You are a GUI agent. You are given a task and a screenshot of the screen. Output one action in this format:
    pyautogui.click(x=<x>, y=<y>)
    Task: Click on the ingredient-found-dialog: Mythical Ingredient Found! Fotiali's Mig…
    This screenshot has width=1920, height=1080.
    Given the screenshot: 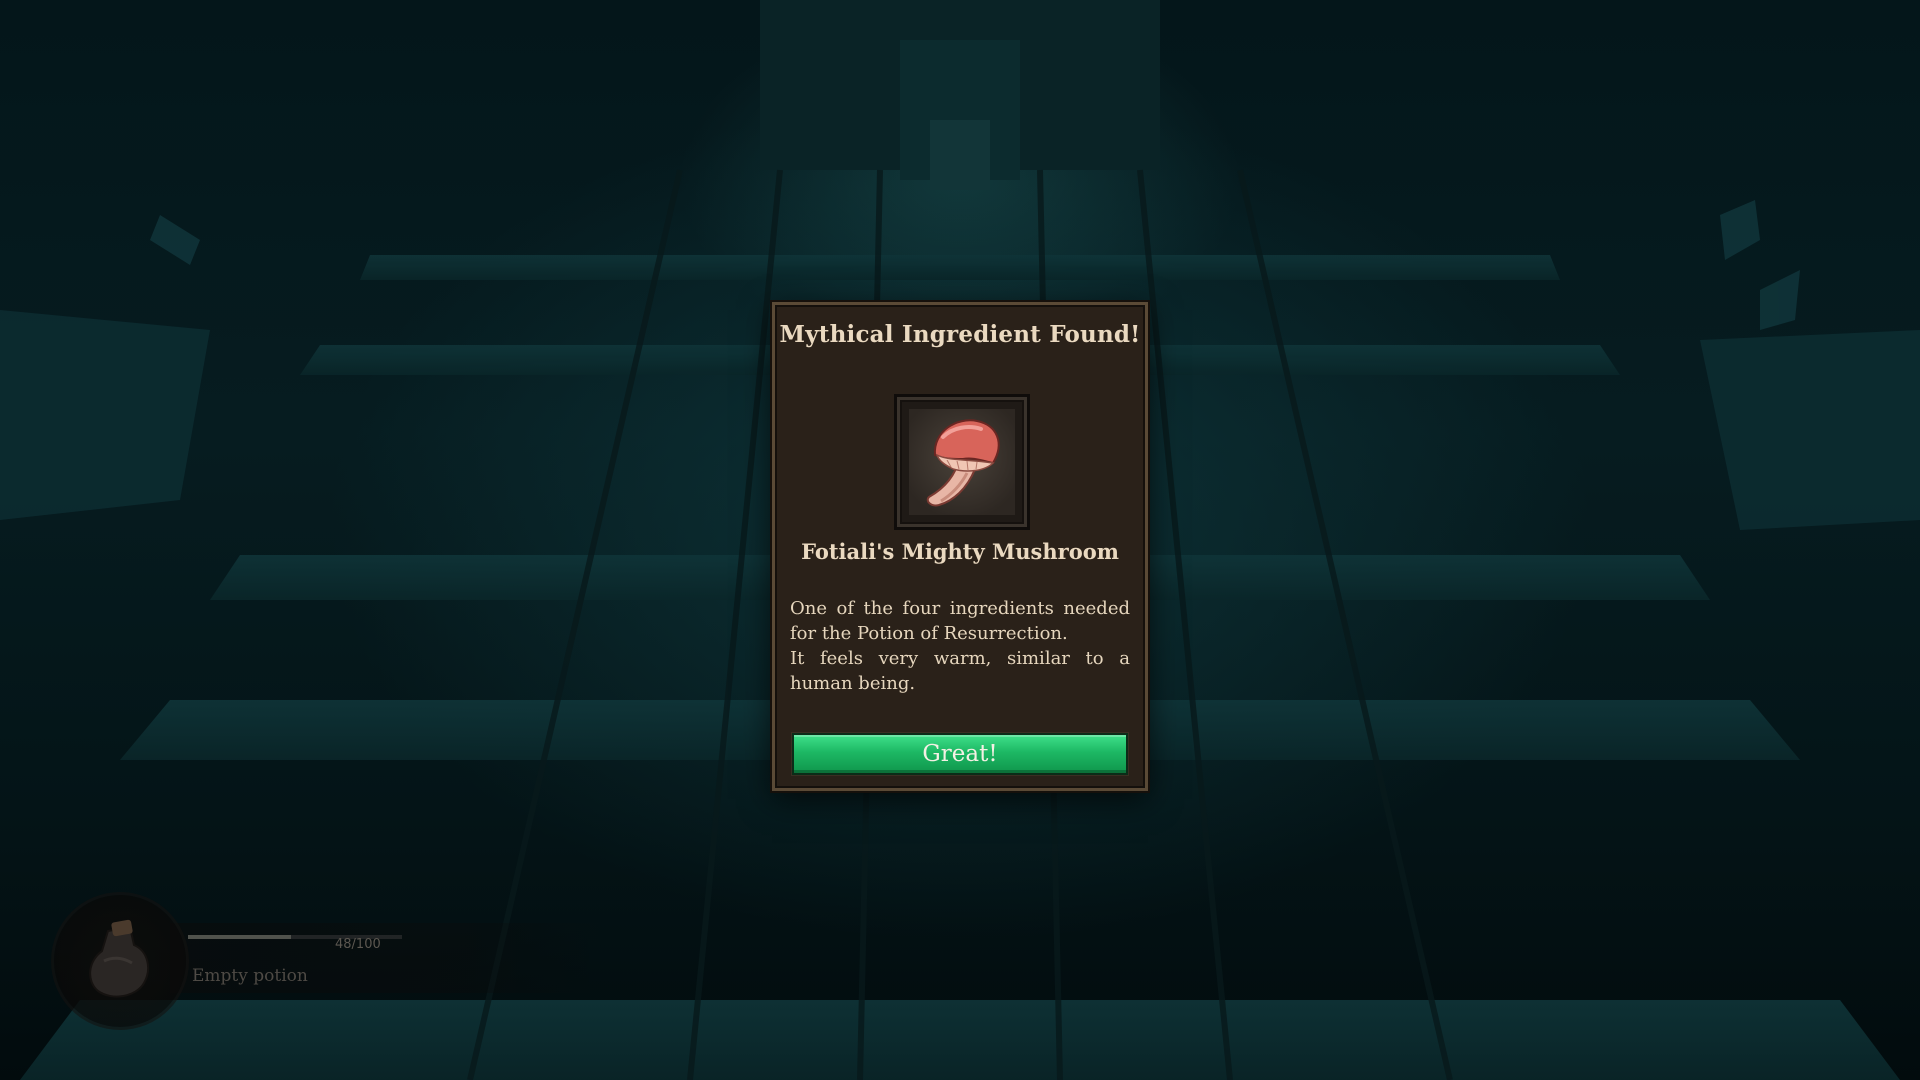 What is the action you would take?
    pyautogui.click(x=960, y=546)
    